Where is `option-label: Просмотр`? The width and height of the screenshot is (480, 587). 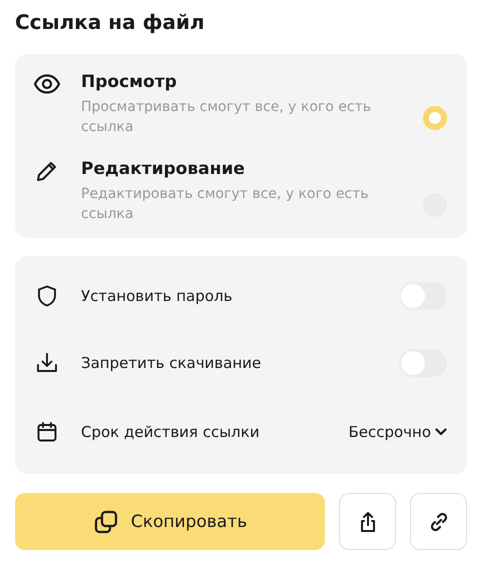
option-label: Просмотр is located at coordinates (129, 82).